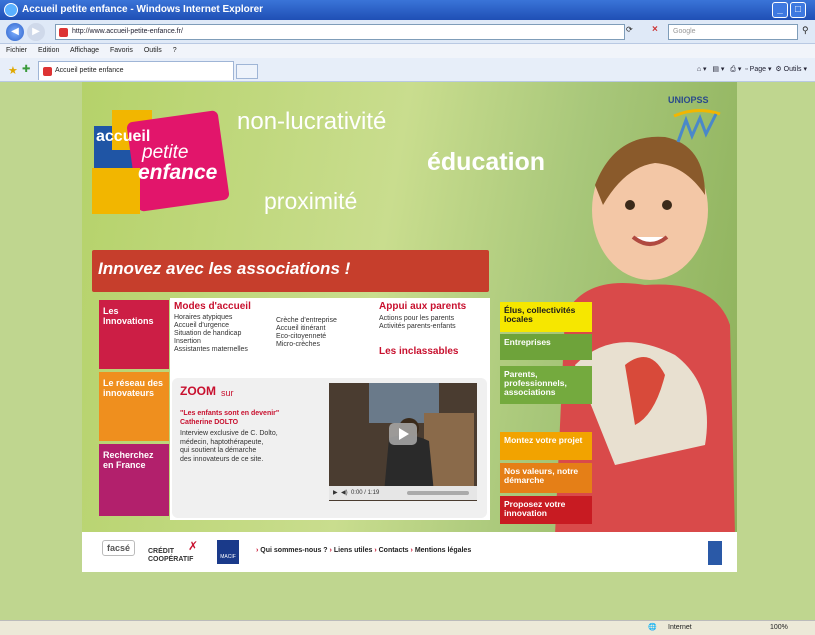 Image resolution: width=815 pixels, height=635 pixels. Describe the element at coordinates (134, 406) in the screenshot. I see `nav-reseau-innovateurs: Le réseau des innovateurs` at that location.